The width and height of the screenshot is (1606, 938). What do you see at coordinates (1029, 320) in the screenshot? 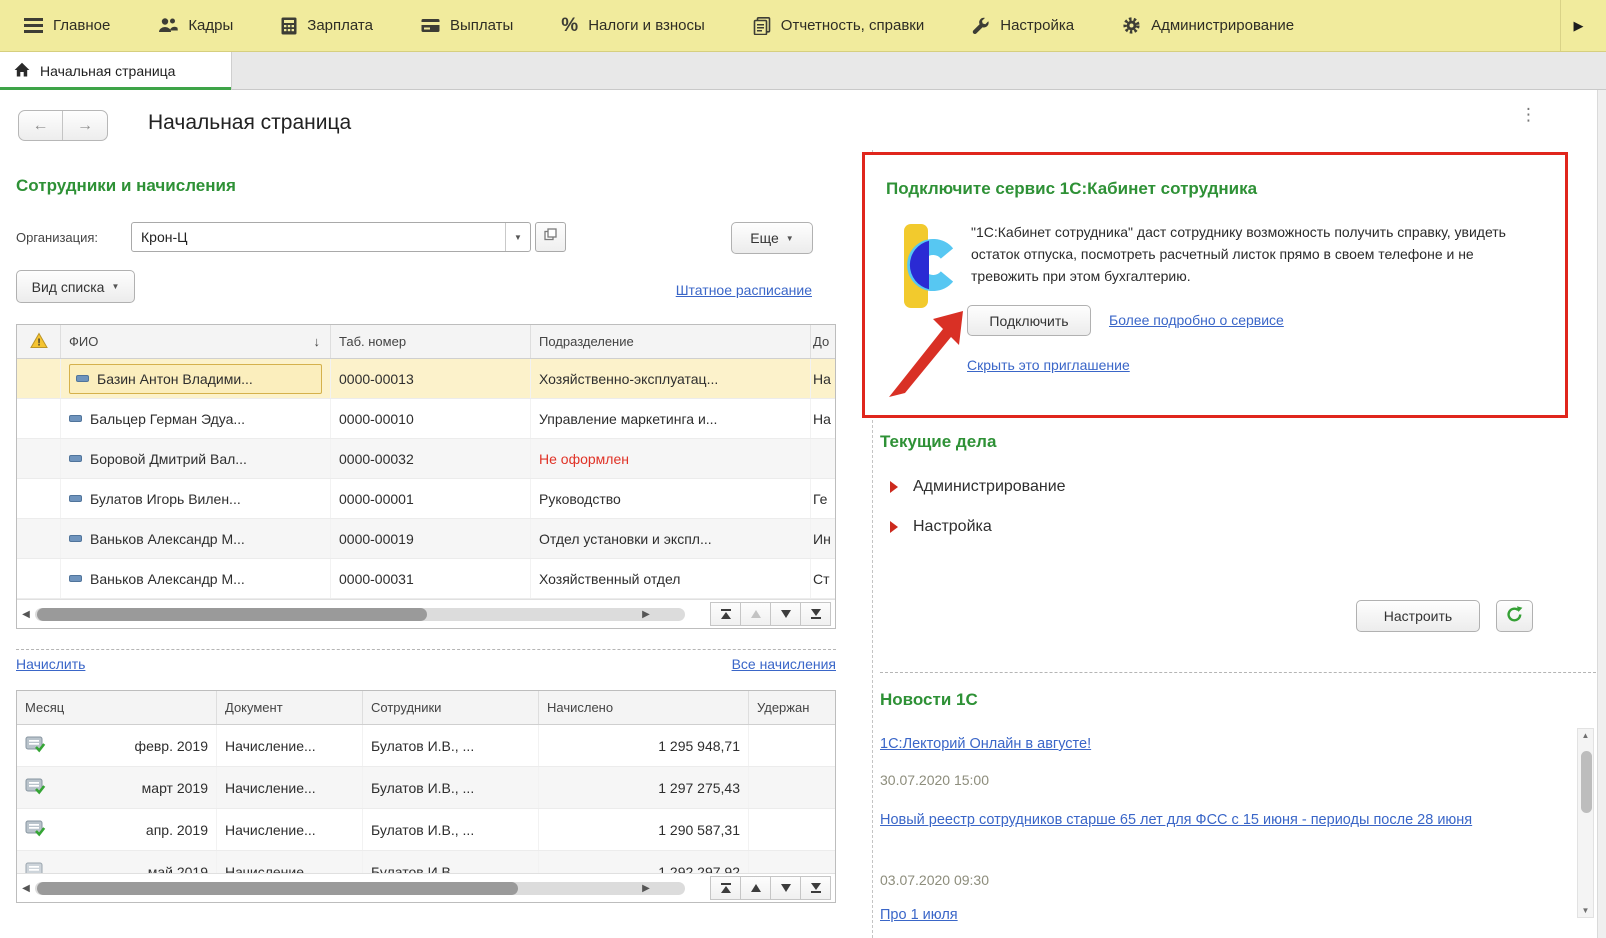
I see `connect-button: Подключить` at bounding box center [1029, 320].